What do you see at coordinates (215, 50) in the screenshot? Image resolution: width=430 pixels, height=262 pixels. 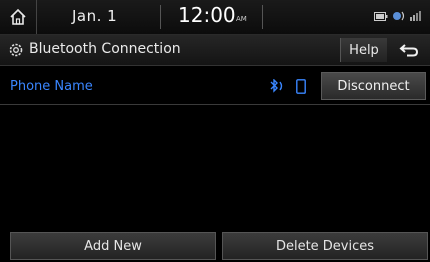 I see `title-bar: Bluetooth Connection Help` at bounding box center [215, 50].